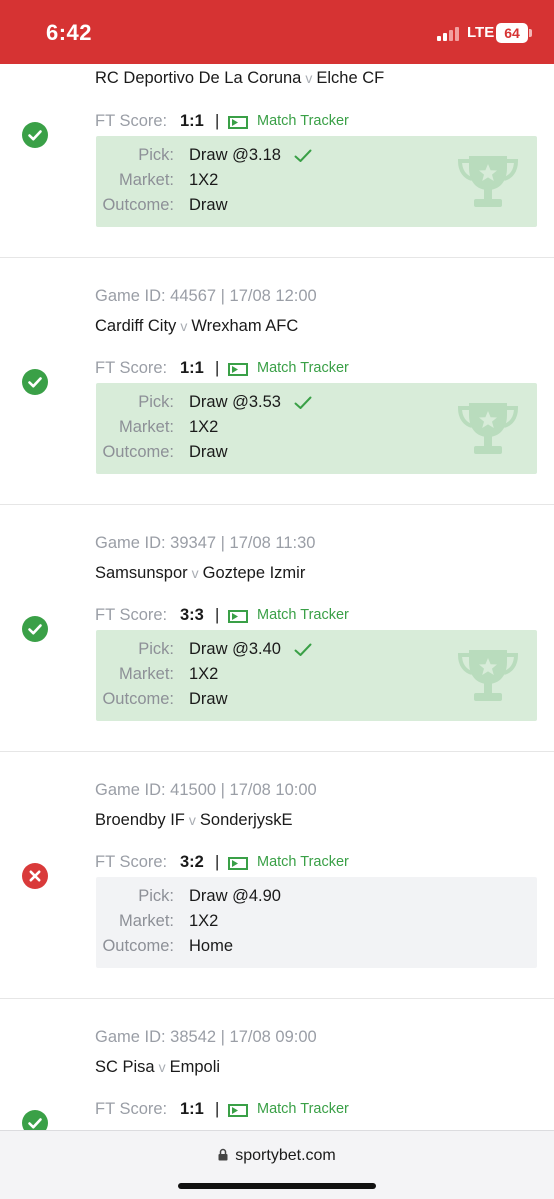 The width and height of the screenshot is (554, 1199). What do you see at coordinates (69, 32) in the screenshot?
I see `status-time: 6:42` at bounding box center [69, 32].